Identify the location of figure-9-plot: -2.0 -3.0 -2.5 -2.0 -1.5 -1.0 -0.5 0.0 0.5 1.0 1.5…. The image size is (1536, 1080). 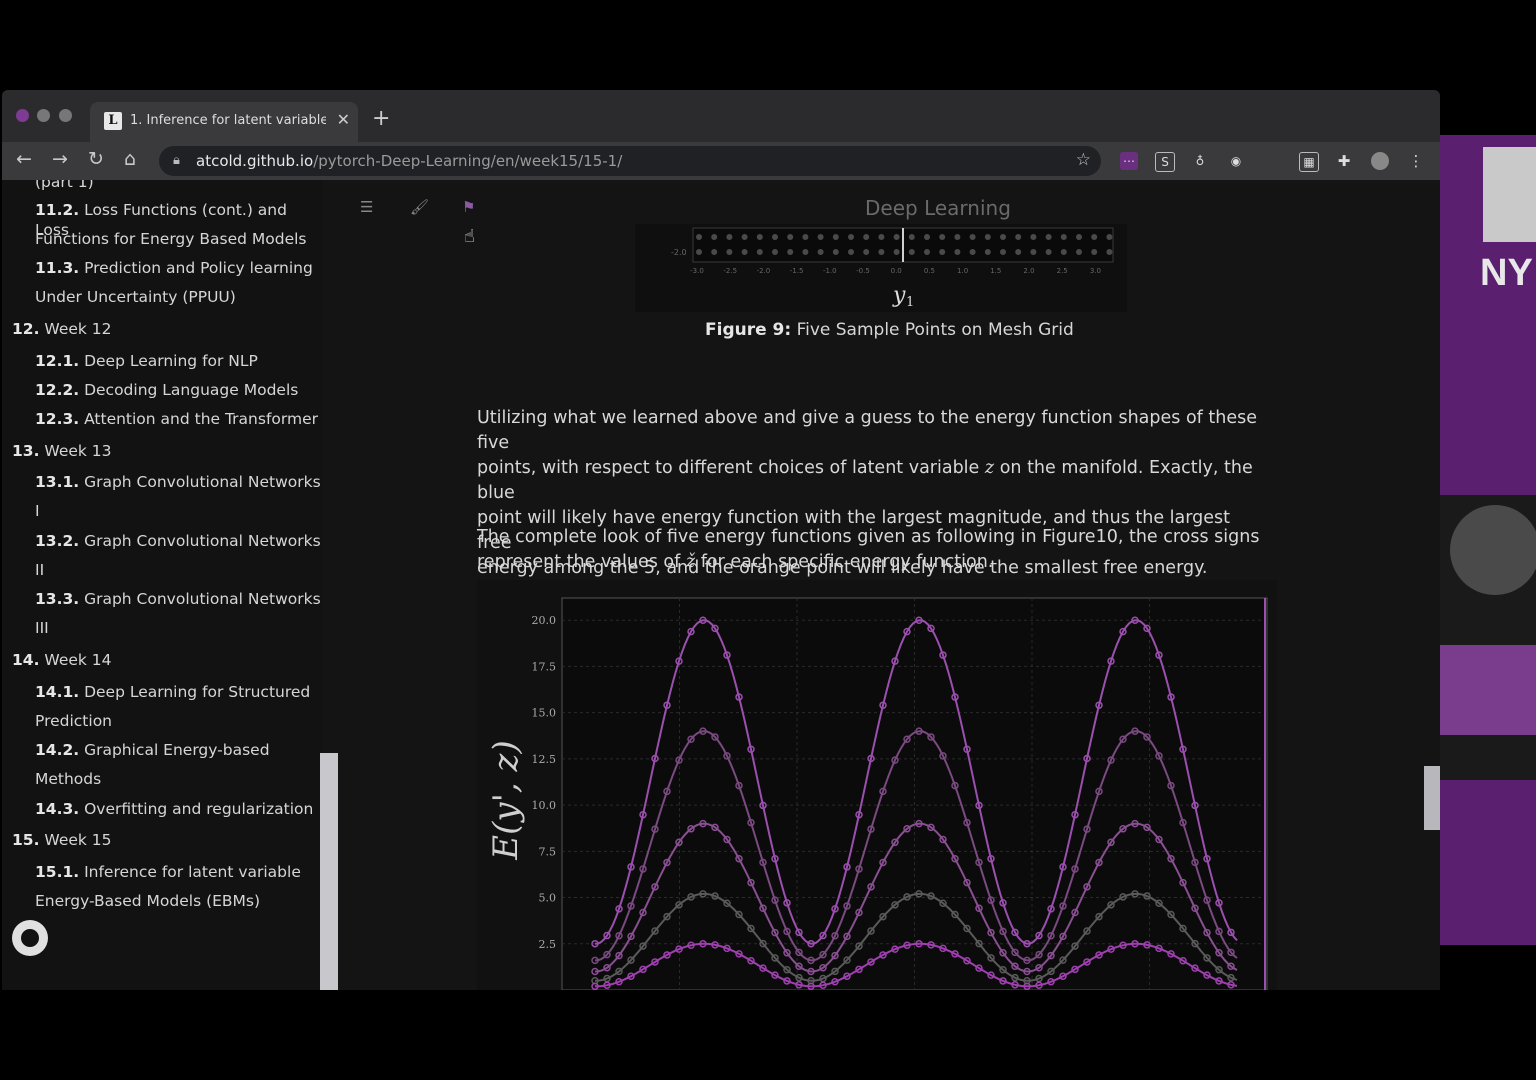
(892, 268).